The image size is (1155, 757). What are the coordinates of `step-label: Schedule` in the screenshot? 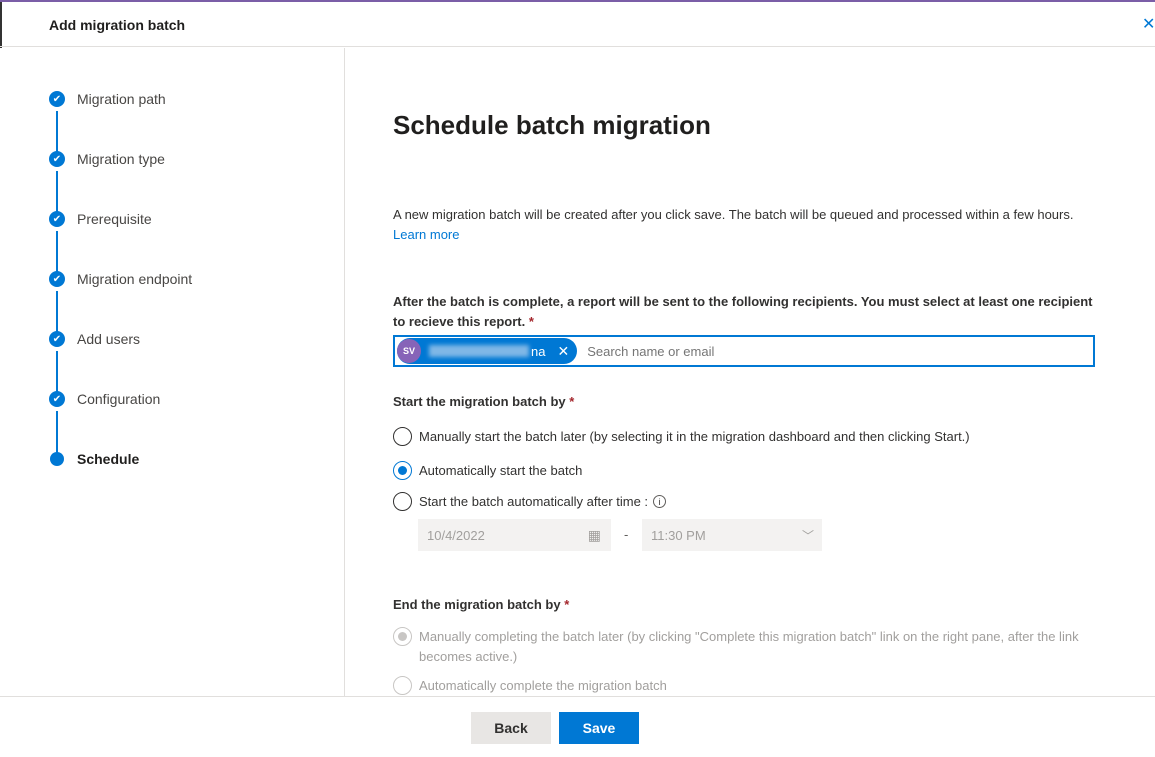 It's located at (108, 459).